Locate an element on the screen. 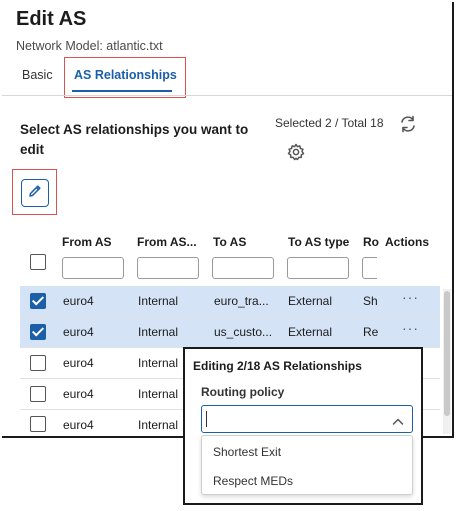  cell-routing: Re is located at coordinates (371, 332).